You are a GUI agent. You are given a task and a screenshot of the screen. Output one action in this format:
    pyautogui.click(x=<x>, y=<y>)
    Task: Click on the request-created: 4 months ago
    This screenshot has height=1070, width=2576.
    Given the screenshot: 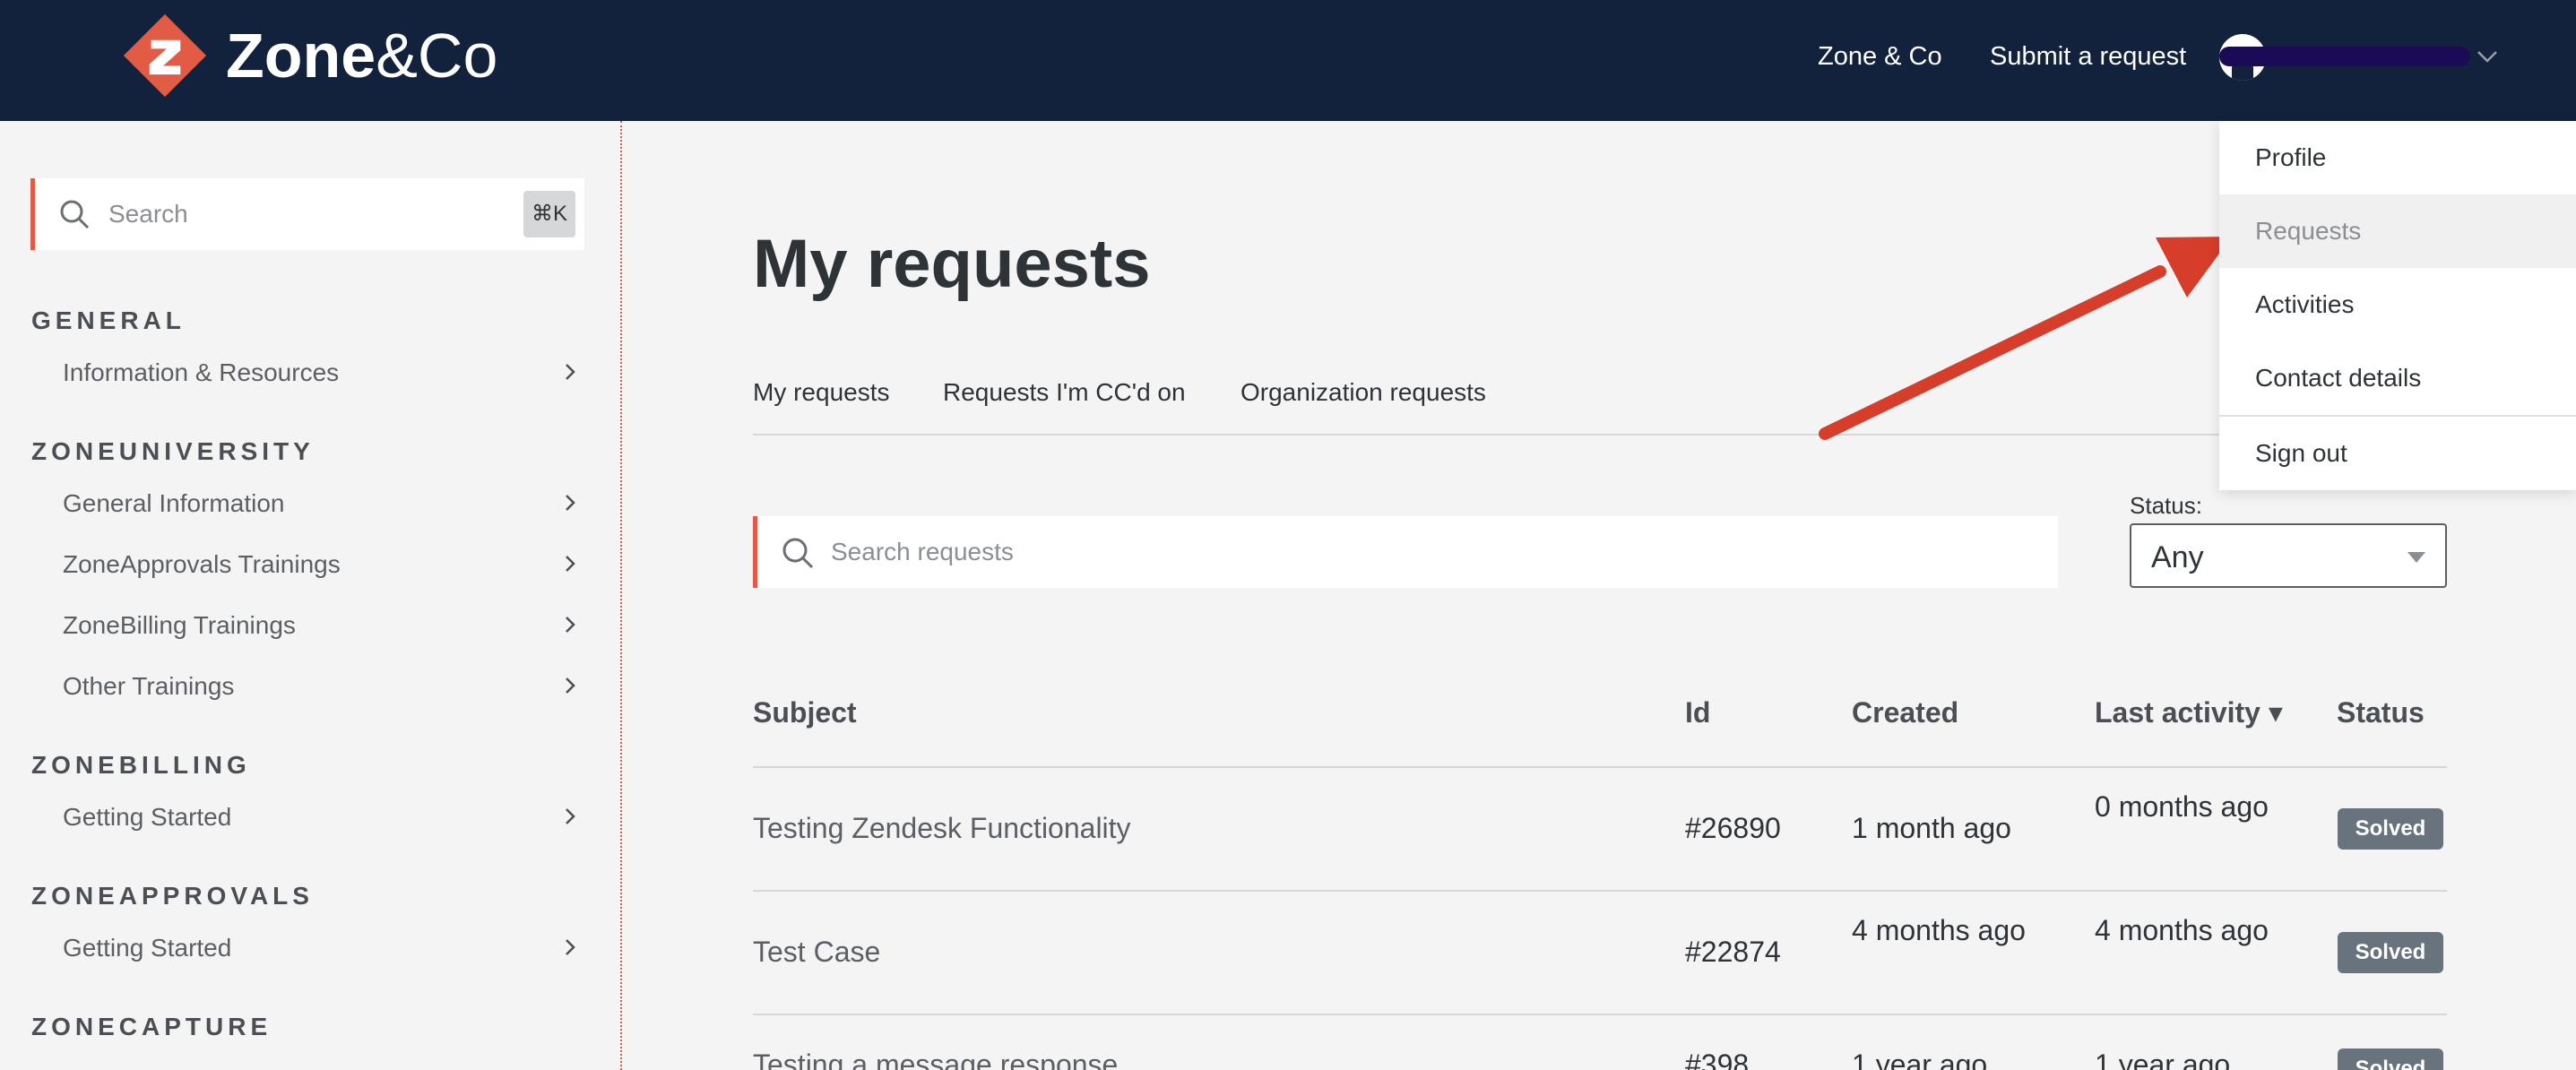 What is the action you would take?
    pyautogui.click(x=1939, y=930)
    